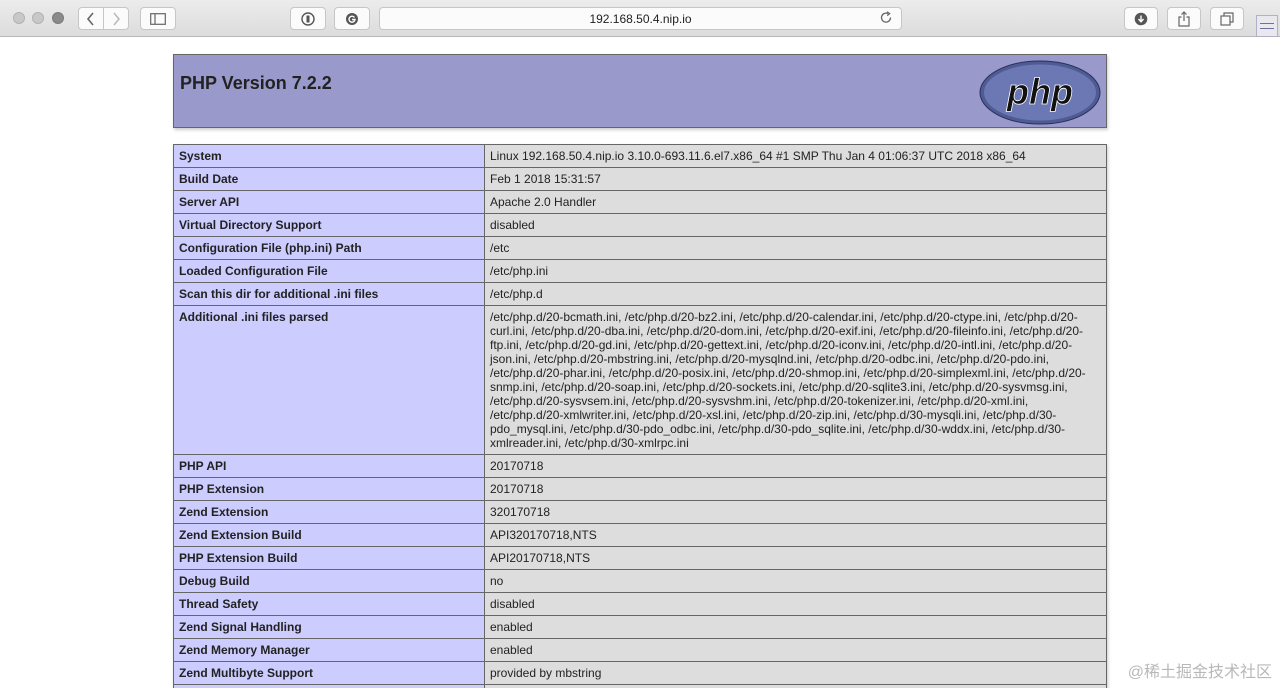  I want to click on address-bar: 192.168.50.4.nip.io, so click(640, 18).